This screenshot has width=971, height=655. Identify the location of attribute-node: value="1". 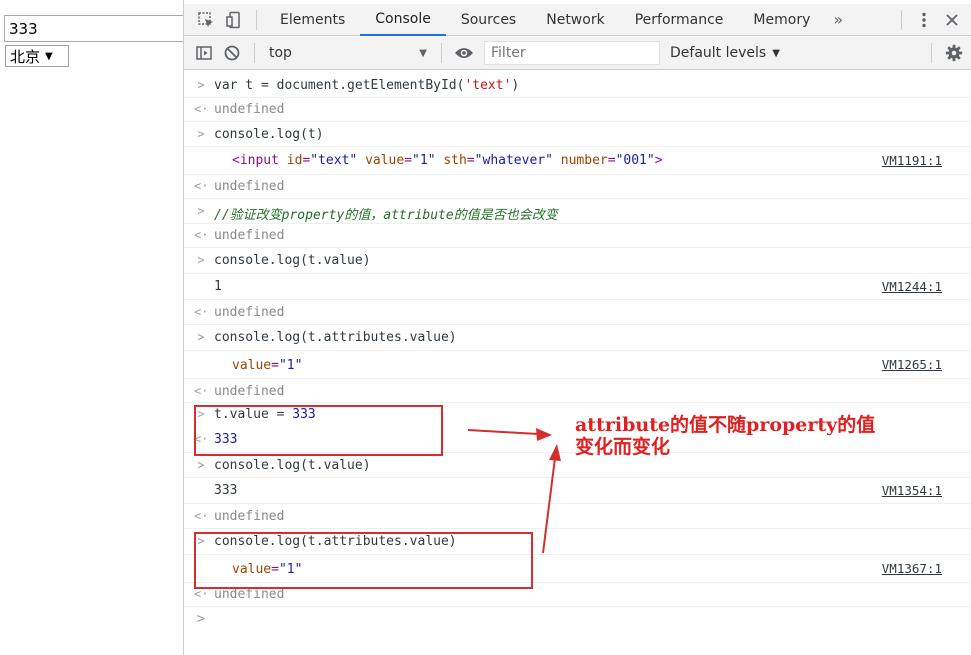
(267, 365).